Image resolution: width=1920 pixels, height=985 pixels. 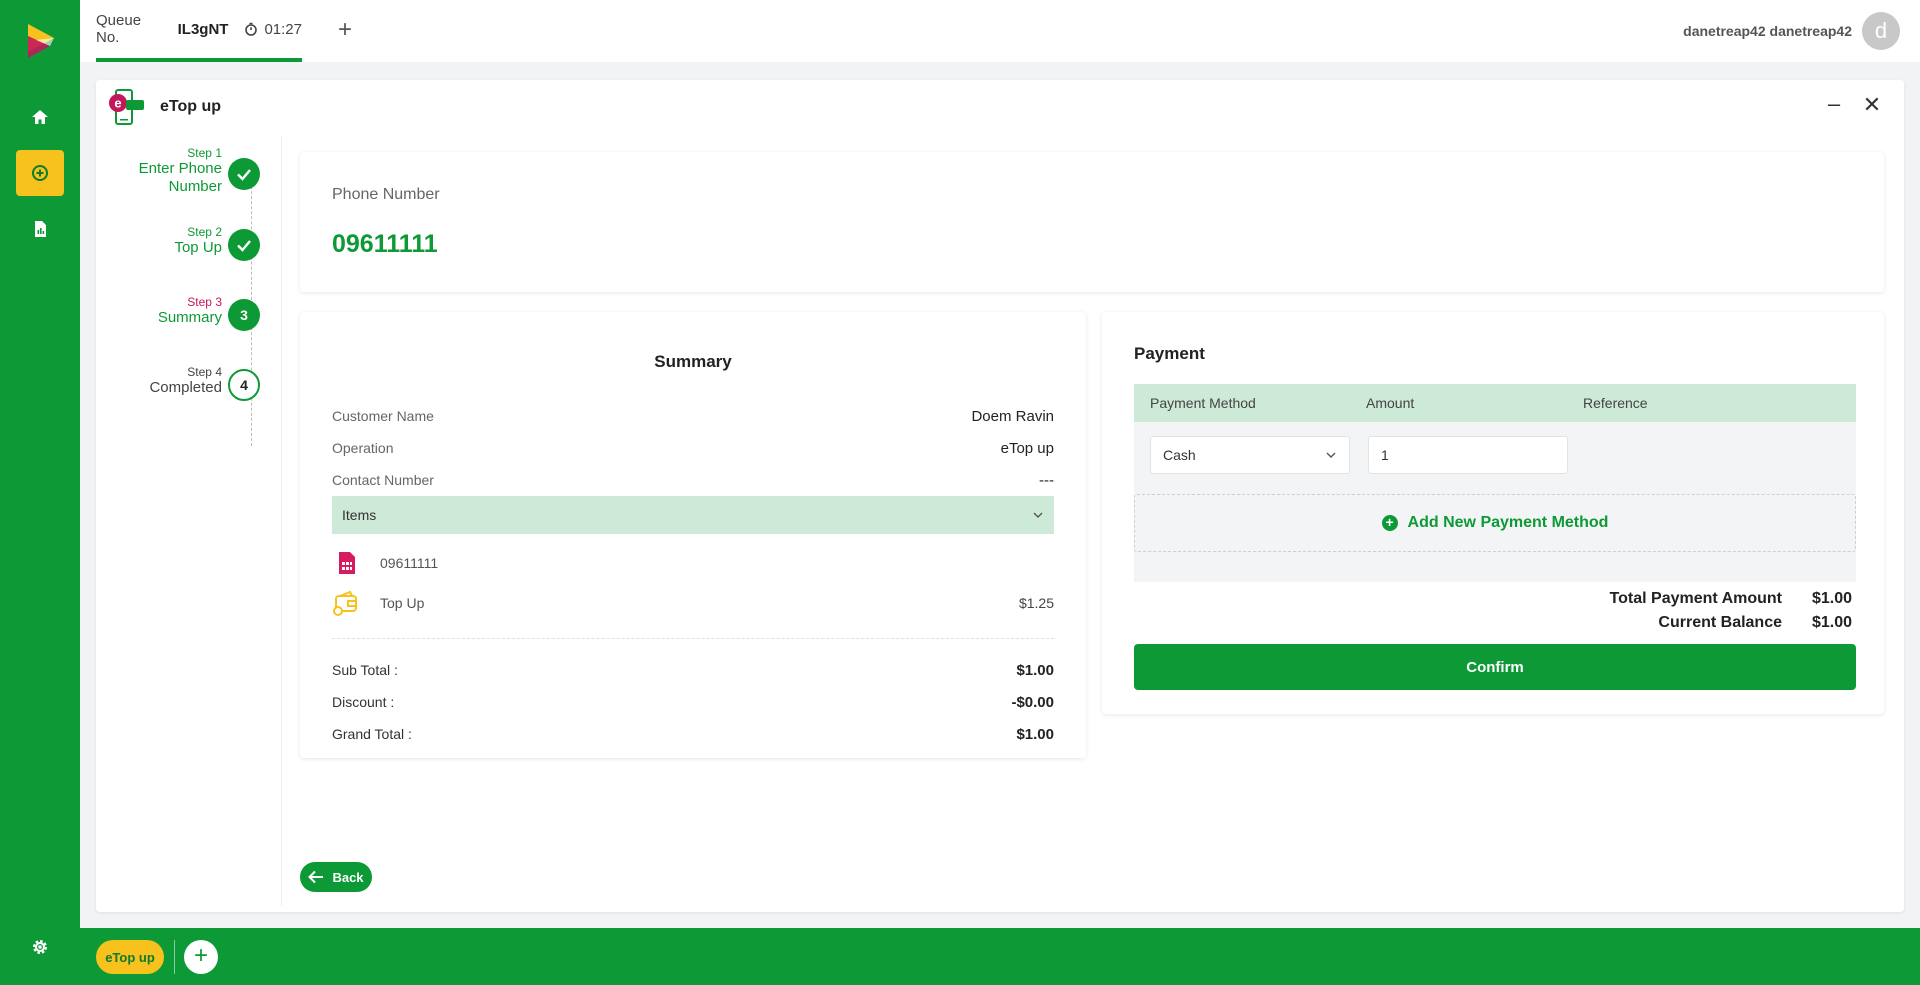 I want to click on nav-home, so click(x=40, y=117).